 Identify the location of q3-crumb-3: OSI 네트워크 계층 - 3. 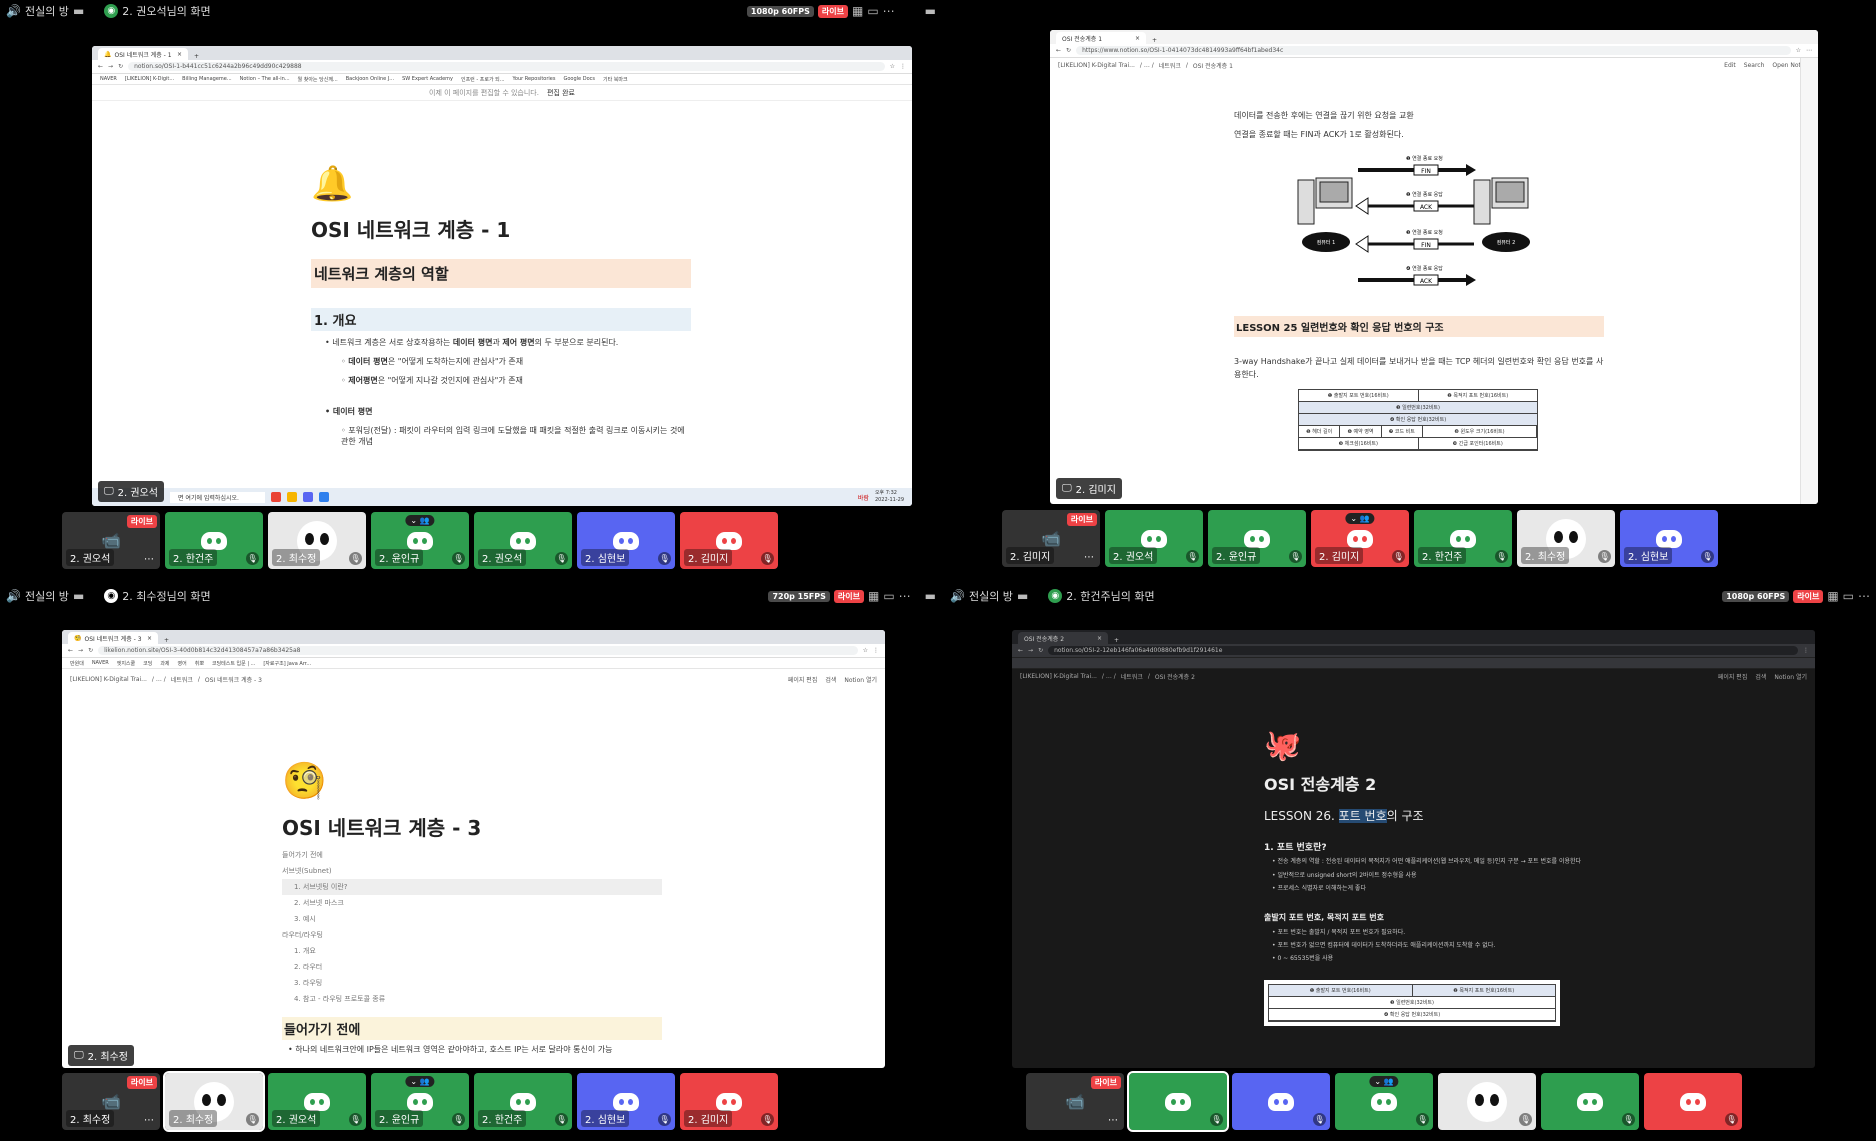
(233, 679).